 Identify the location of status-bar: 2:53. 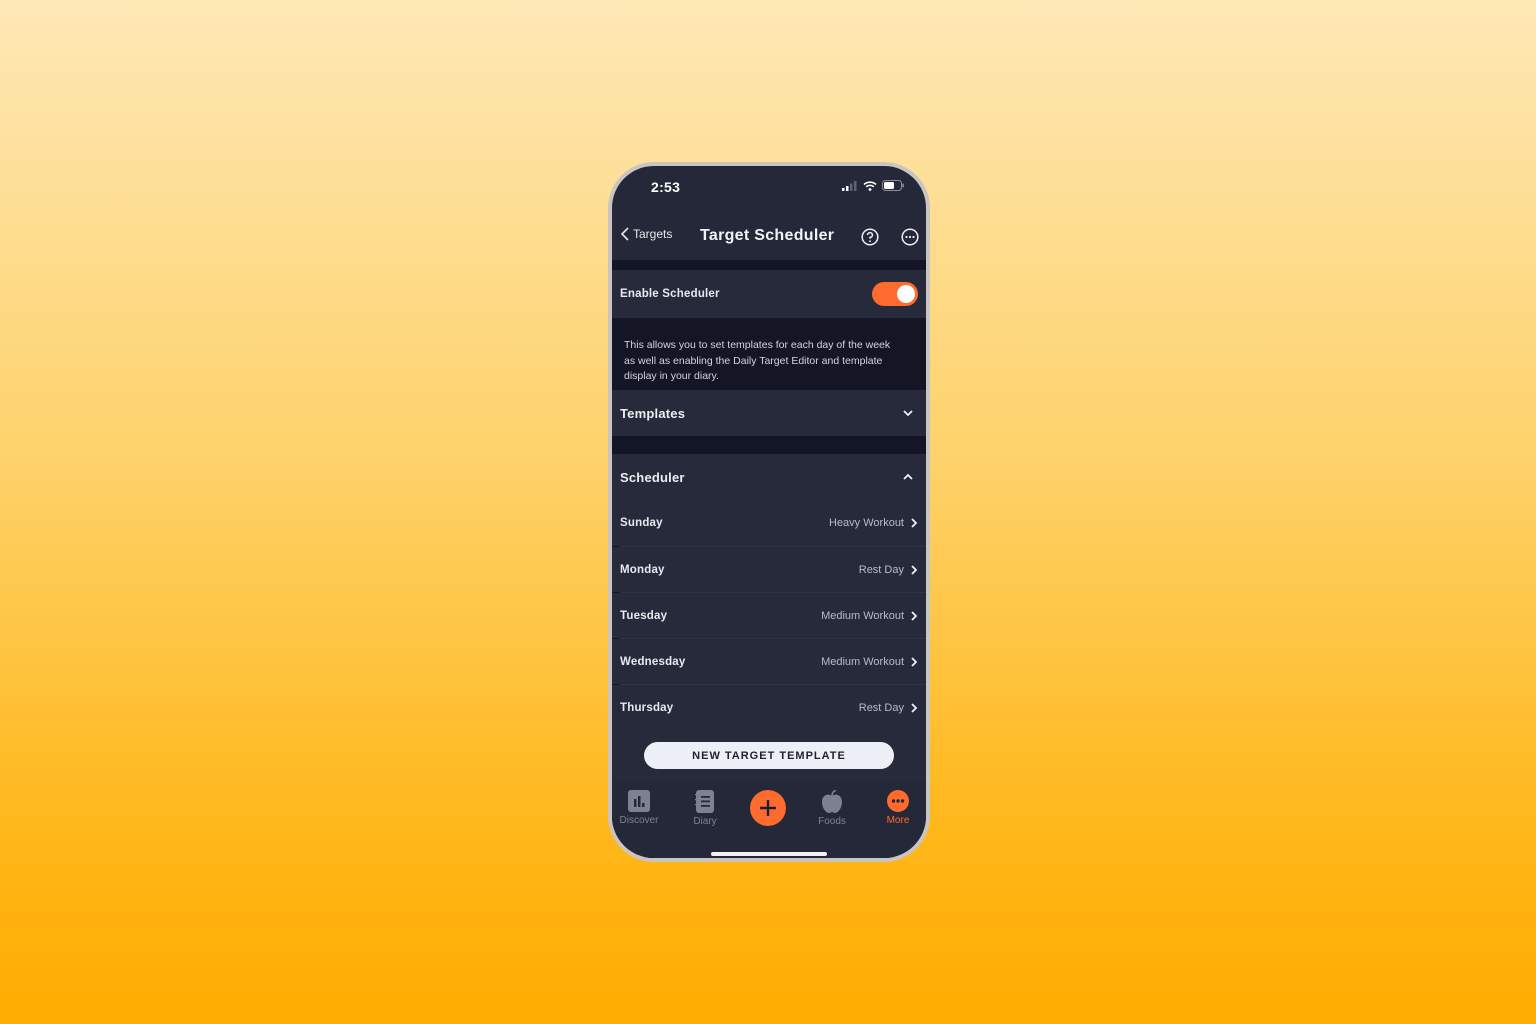
(769, 188).